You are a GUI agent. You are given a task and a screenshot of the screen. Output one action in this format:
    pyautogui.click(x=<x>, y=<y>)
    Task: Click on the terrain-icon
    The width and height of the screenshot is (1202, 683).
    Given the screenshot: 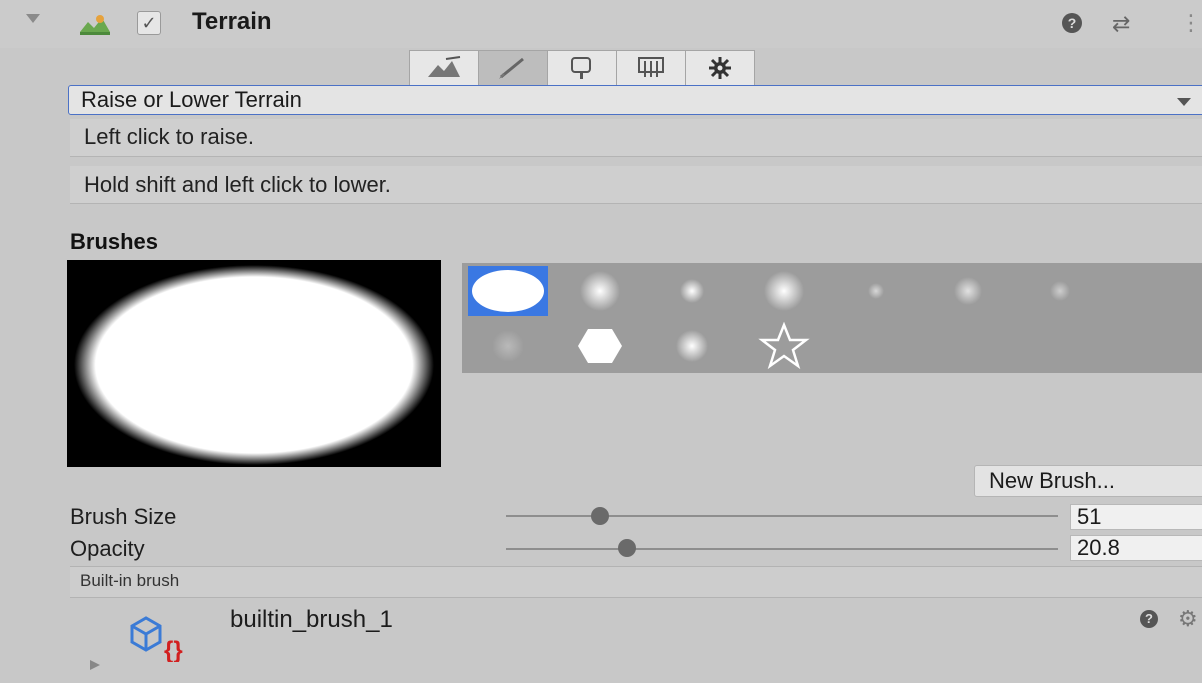 What is the action you would take?
    pyautogui.click(x=95, y=25)
    